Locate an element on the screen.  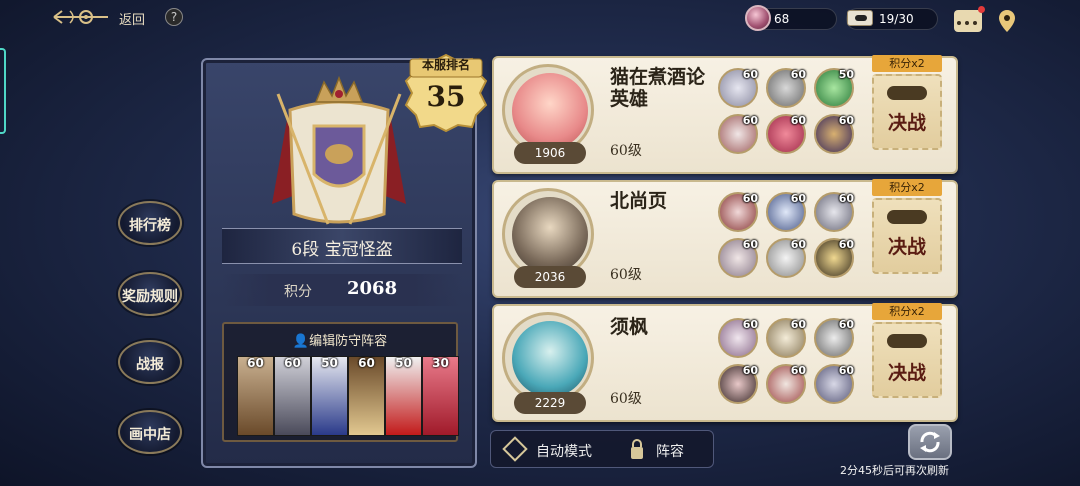
ticket-icon is located at coordinates (860, 18).